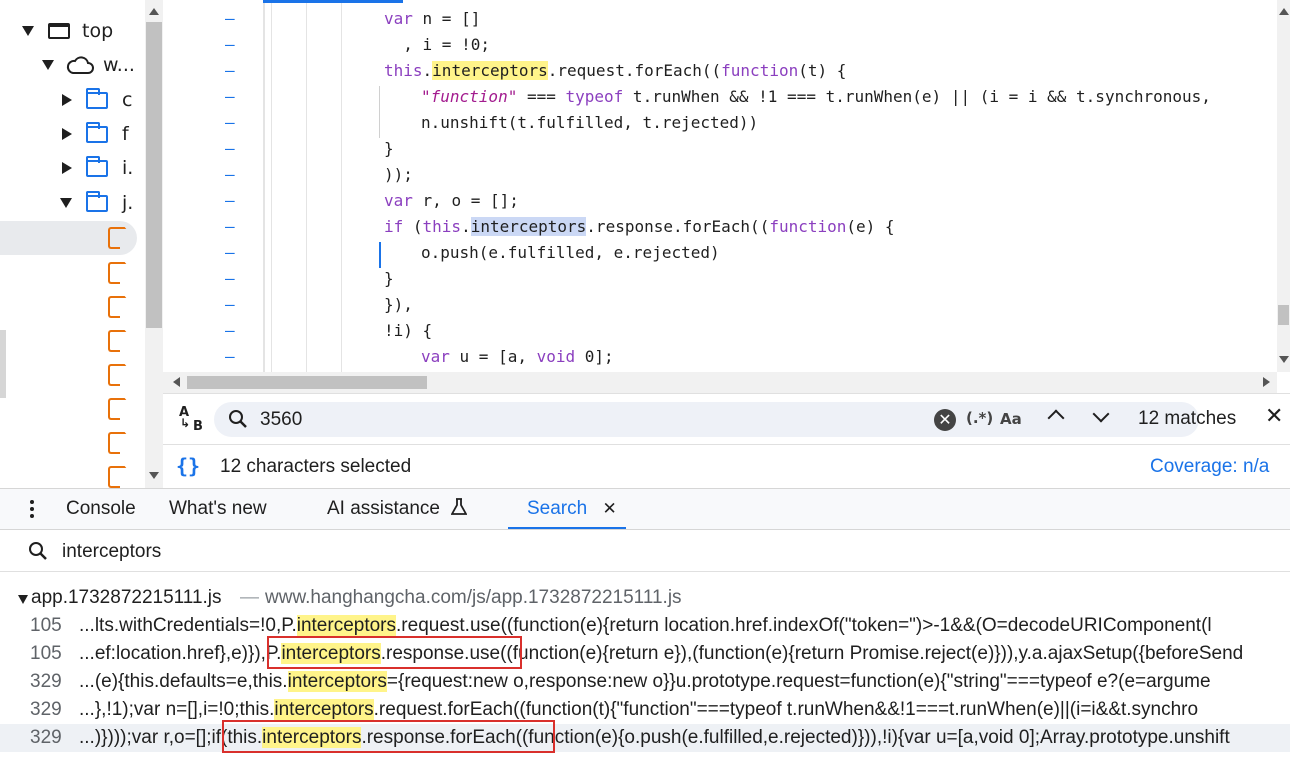 This screenshot has width=1290, height=760. Describe the element at coordinates (979, 418) in the screenshot. I see `regex-toggle-button: (.*)` at that location.